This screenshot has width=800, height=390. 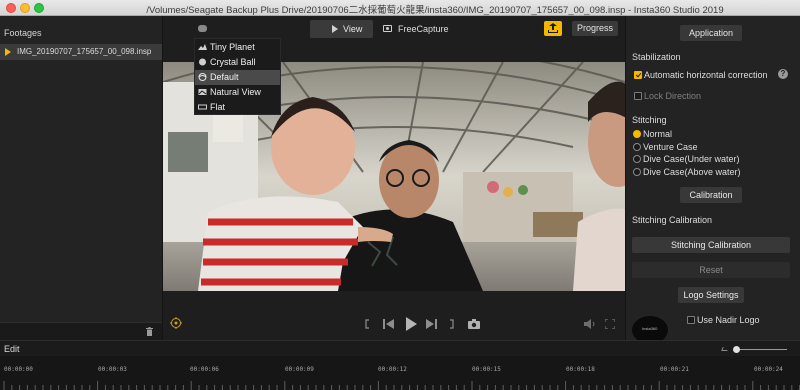 I want to click on prev-frame-icon, so click(x=389, y=324).